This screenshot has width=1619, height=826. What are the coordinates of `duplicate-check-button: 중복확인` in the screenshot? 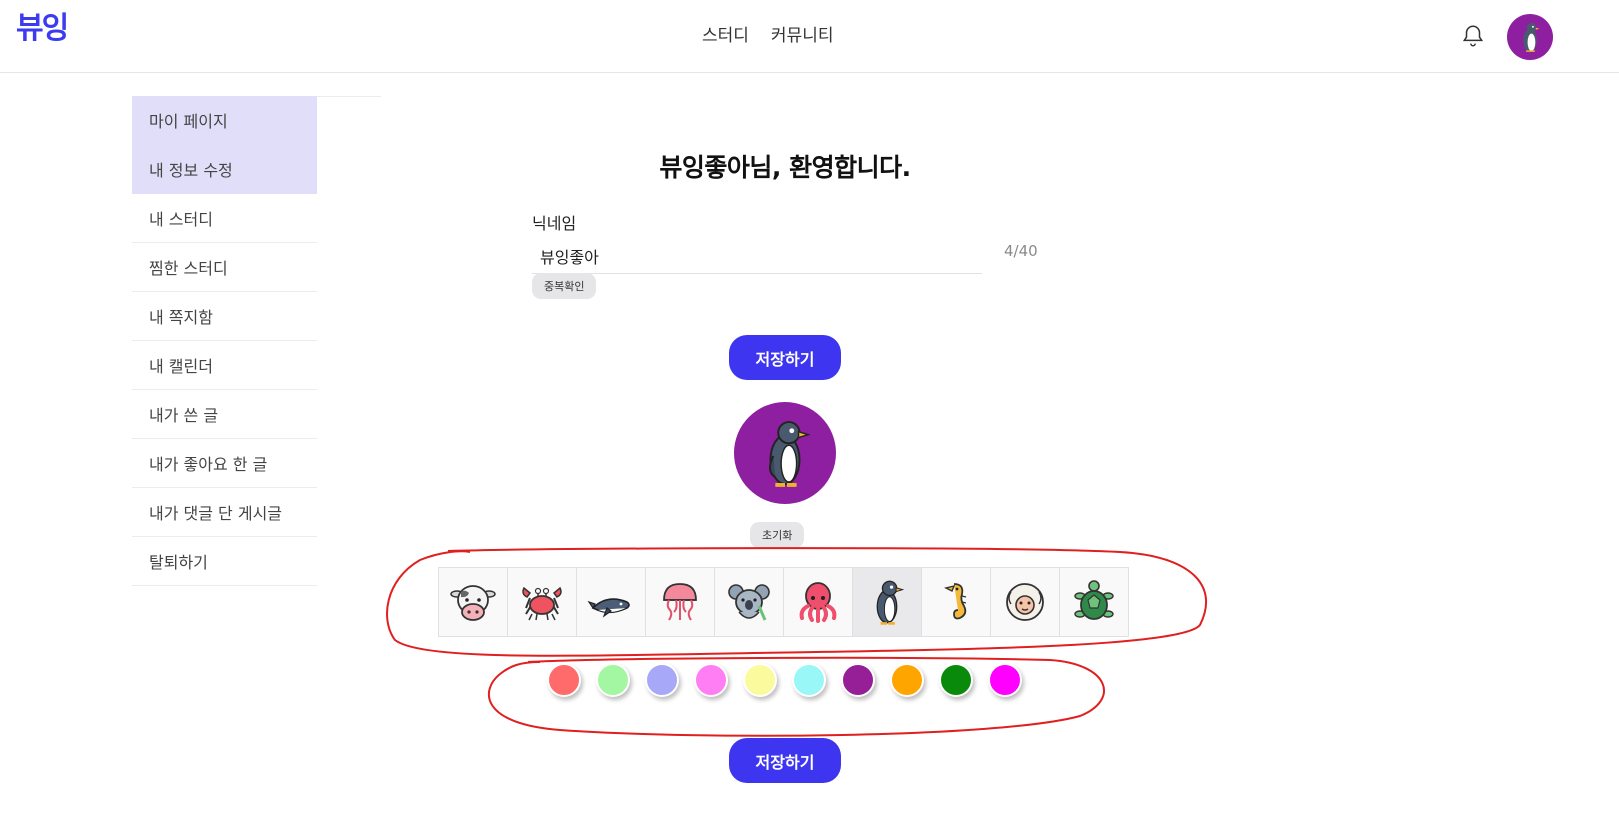 It's located at (564, 286).